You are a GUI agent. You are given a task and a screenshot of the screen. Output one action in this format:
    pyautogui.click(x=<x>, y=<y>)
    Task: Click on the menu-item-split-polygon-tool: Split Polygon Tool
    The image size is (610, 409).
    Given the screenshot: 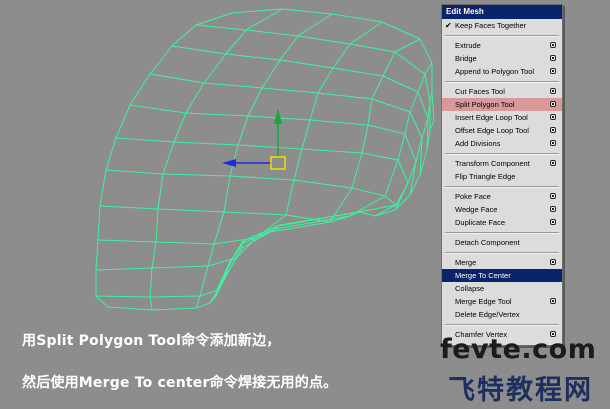 What is the action you would take?
    pyautogui.click(x=502, y=104)
    